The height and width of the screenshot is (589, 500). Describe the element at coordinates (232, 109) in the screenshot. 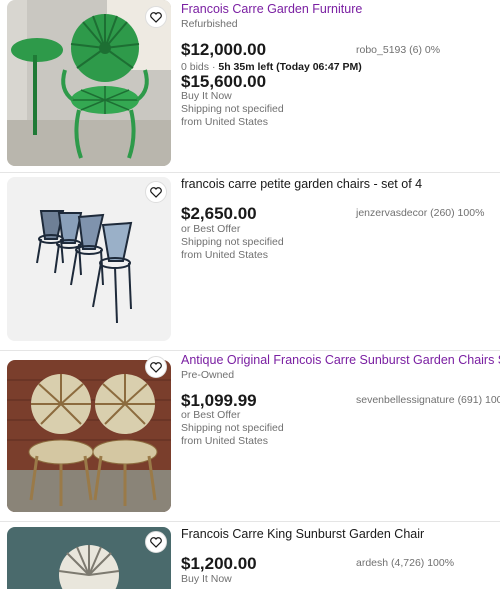

I see `listing-shipping-1: Shipping not specified` at that location.